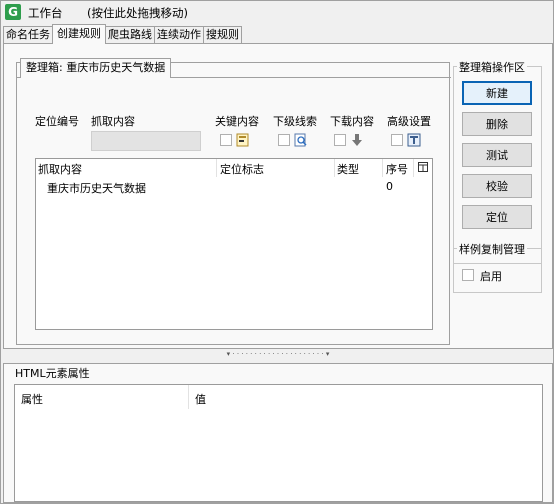 This screenshot has height=504, width=554. Describe the element at coordinates (179, 35) in the screenshot. I see `tab-continuous-action: 连续动作` at that location.